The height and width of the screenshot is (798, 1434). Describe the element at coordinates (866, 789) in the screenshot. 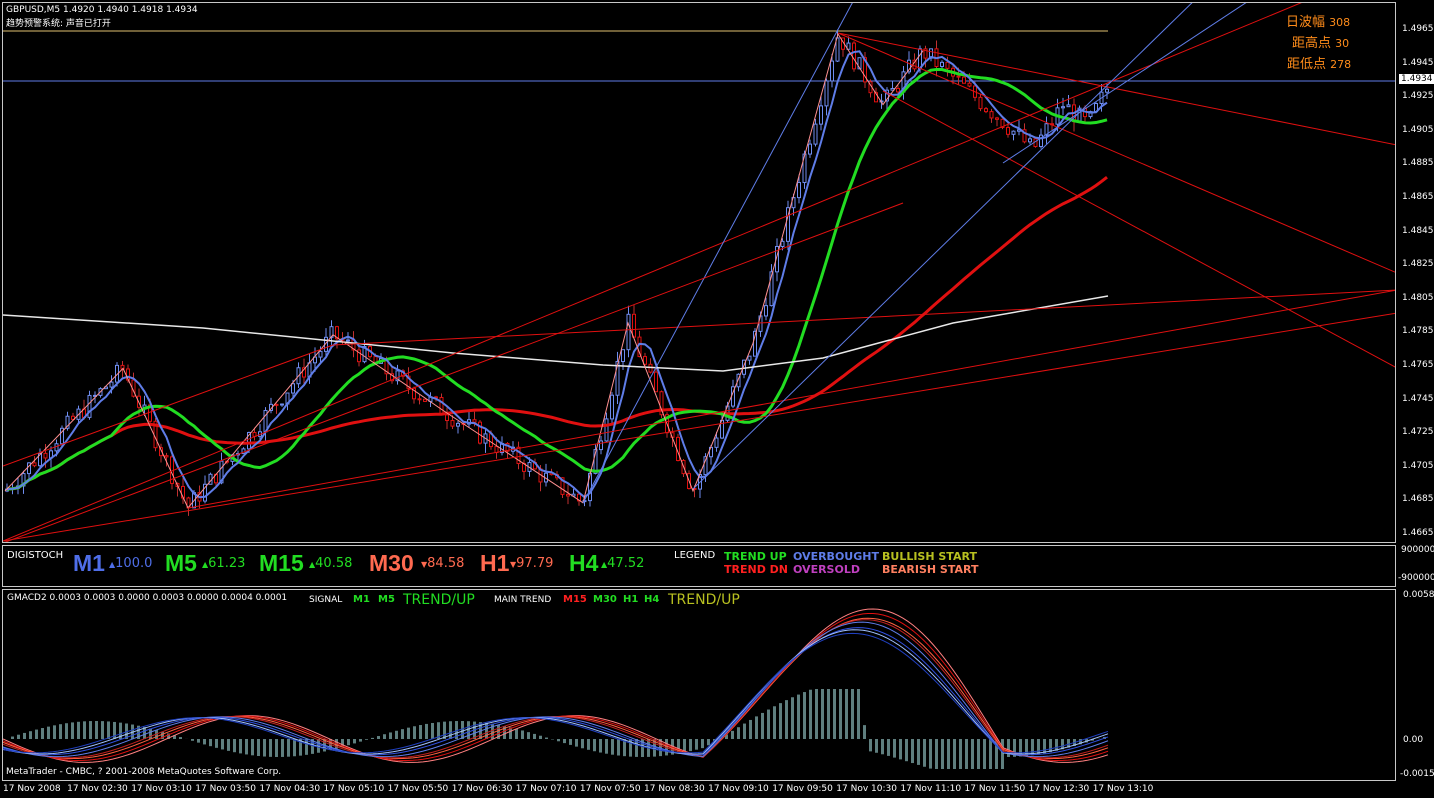

I see `time-axis-label: 17 Nov 10:30` at that location.